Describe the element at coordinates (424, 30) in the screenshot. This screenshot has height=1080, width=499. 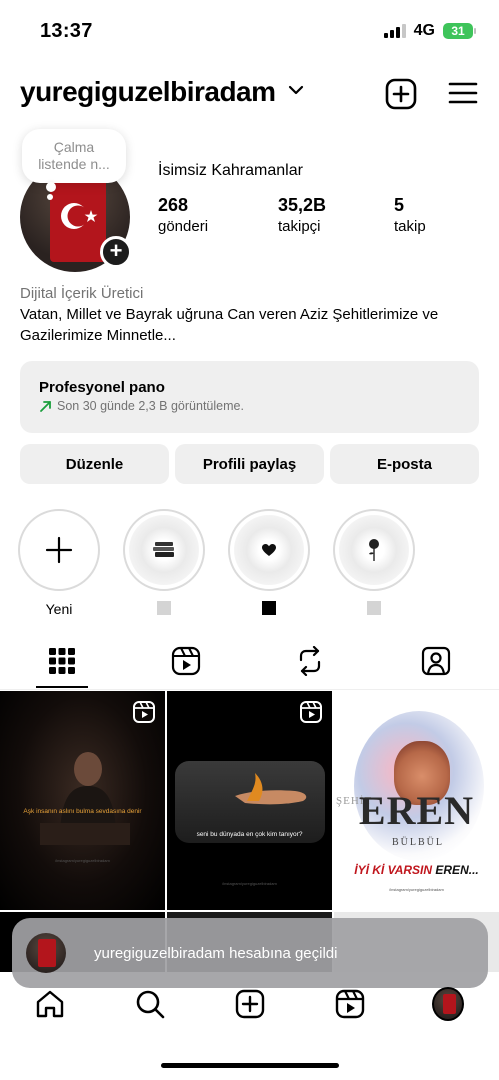
I see `network-type: 4G` at that location.